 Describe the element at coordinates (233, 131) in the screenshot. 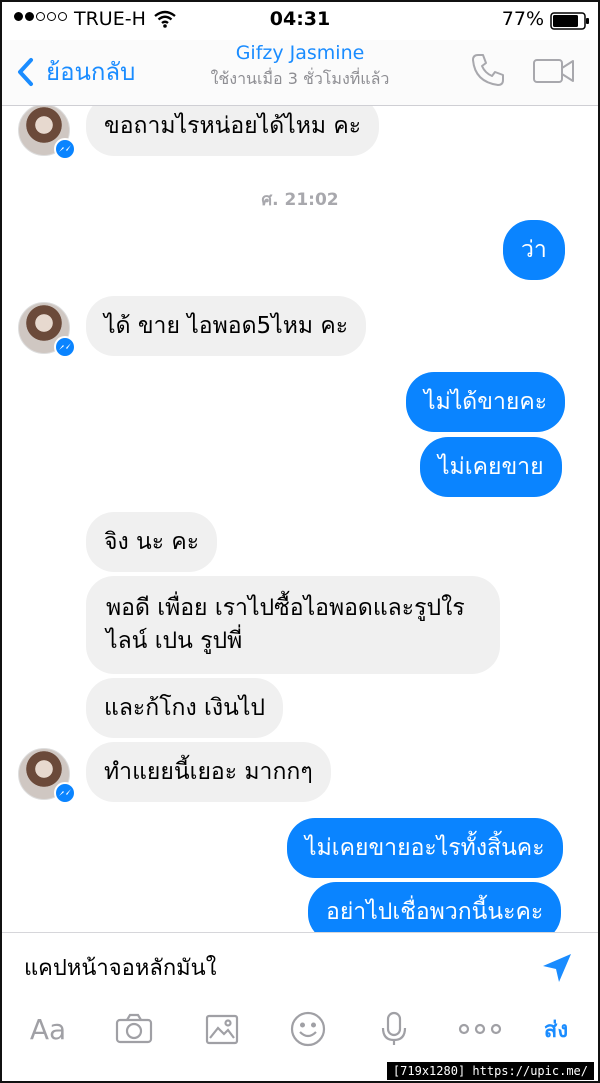

I see `message-bubble-incoming: ขอถามไรหน่อยได้ไหม คะ` at that location.